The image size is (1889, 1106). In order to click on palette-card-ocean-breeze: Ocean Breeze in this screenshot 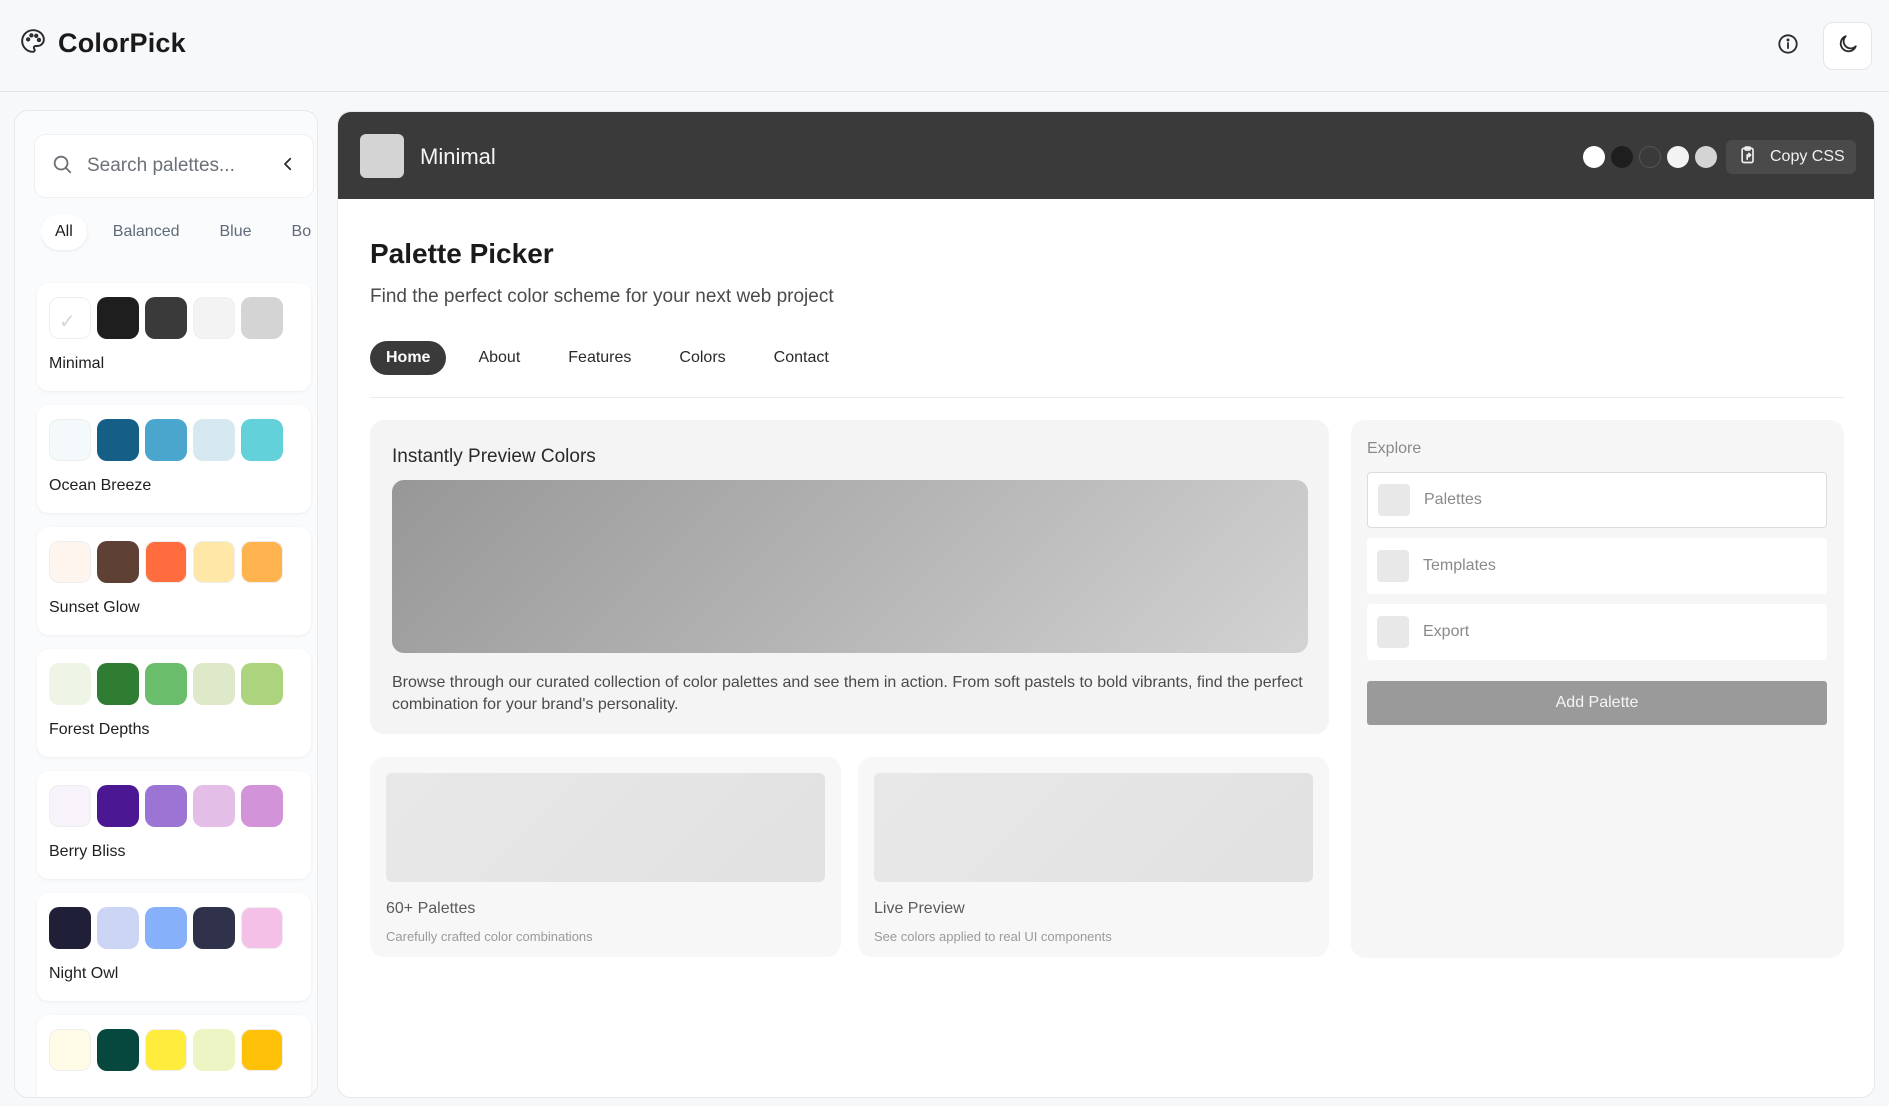, I will do `click(174, 459)`.